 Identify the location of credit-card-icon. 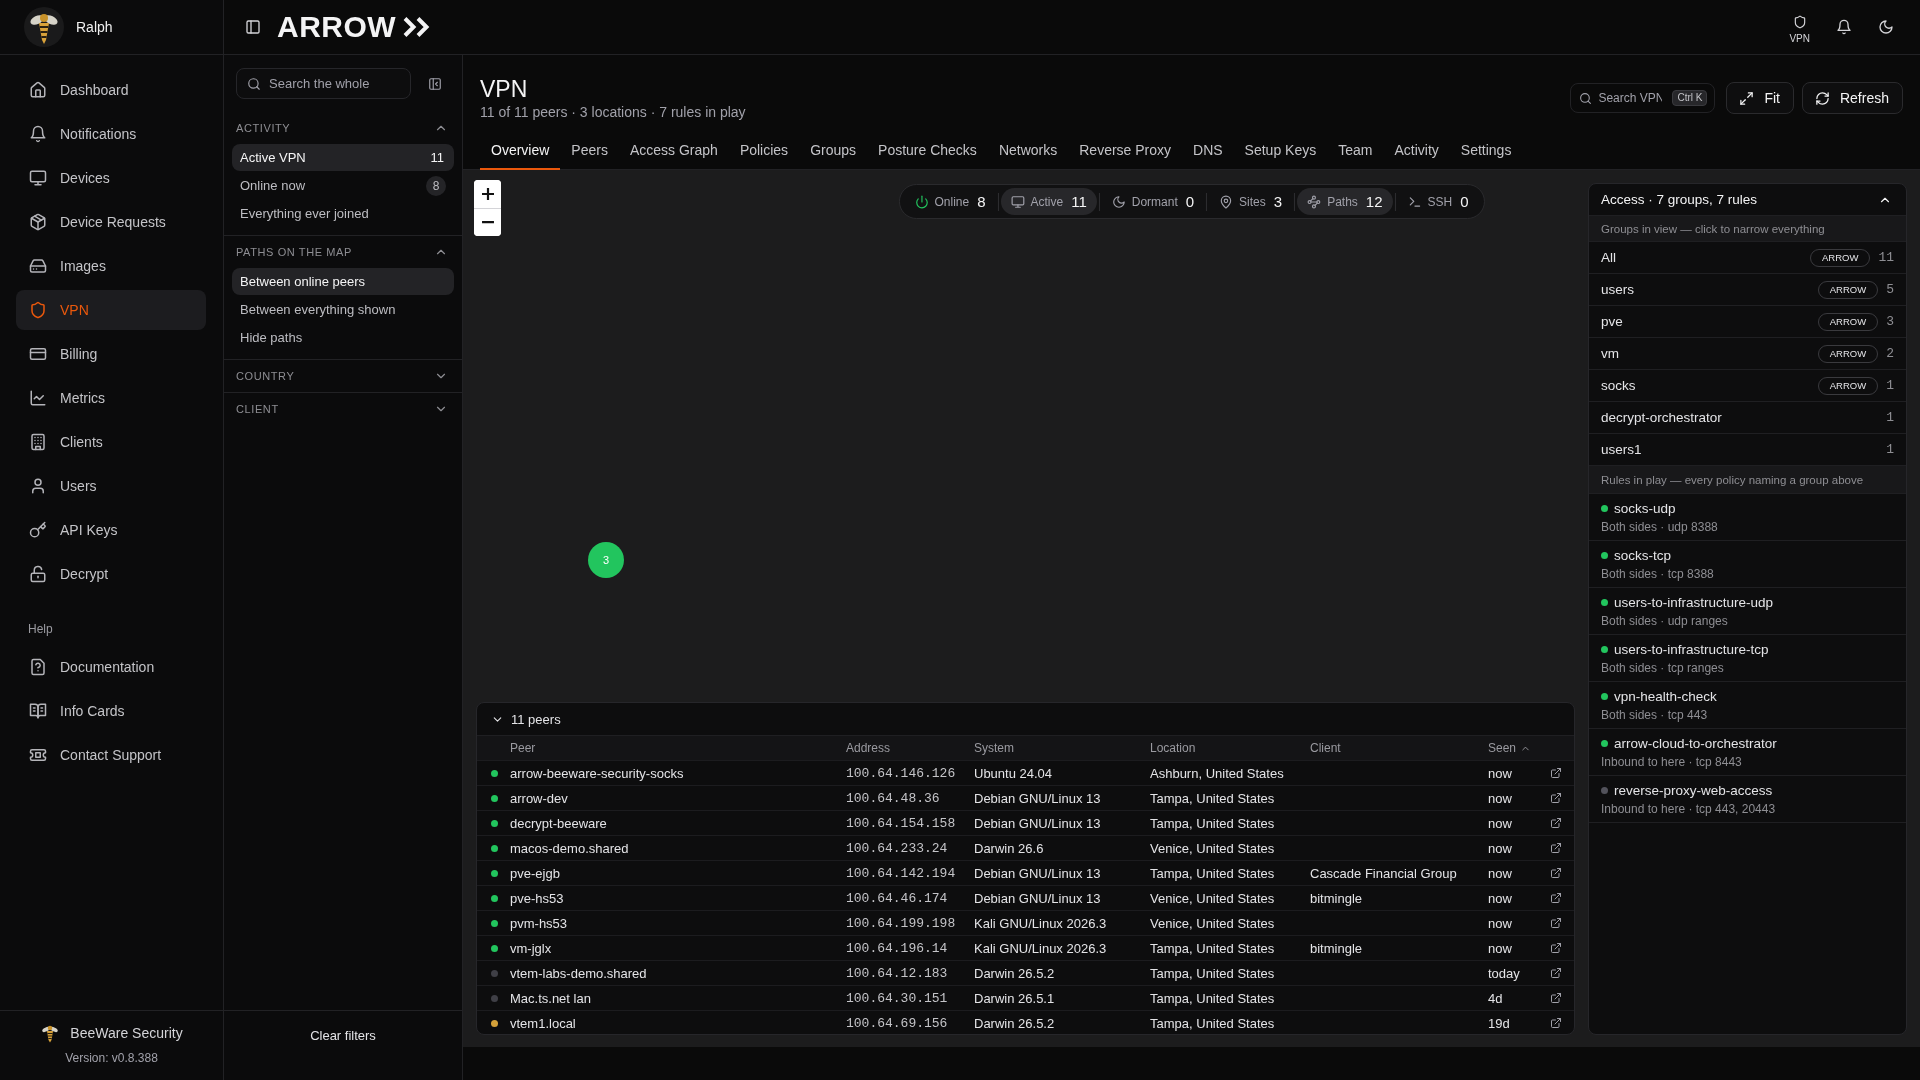
(38, 354).